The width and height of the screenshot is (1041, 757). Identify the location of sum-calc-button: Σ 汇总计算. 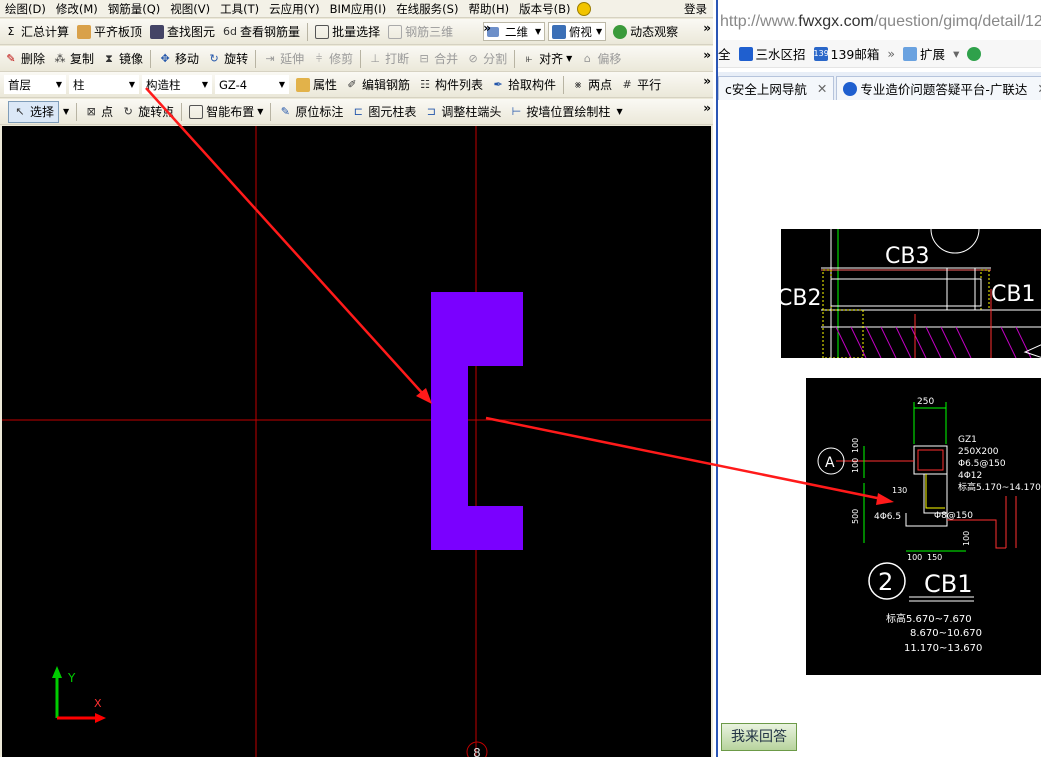
(36, 32).